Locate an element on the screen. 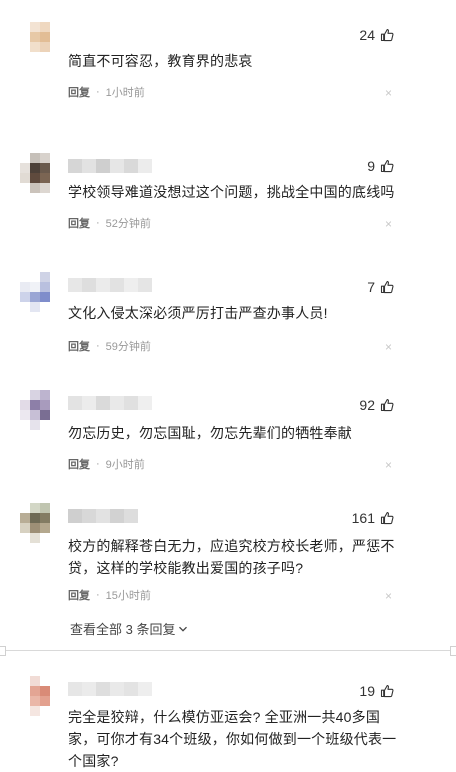 Image resolution: width=456 pixels, height=772 pixels. like-count: 24 is located at coordinates (376, 35).